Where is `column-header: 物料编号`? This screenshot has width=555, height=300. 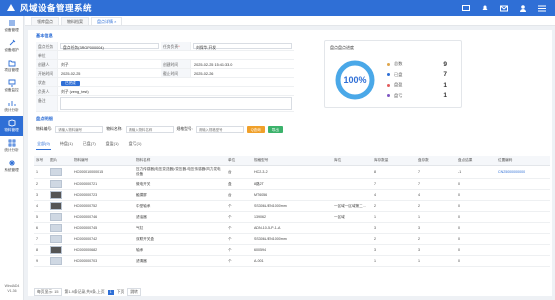
column-header: 物料编号 is located at coordinates (103, 161).